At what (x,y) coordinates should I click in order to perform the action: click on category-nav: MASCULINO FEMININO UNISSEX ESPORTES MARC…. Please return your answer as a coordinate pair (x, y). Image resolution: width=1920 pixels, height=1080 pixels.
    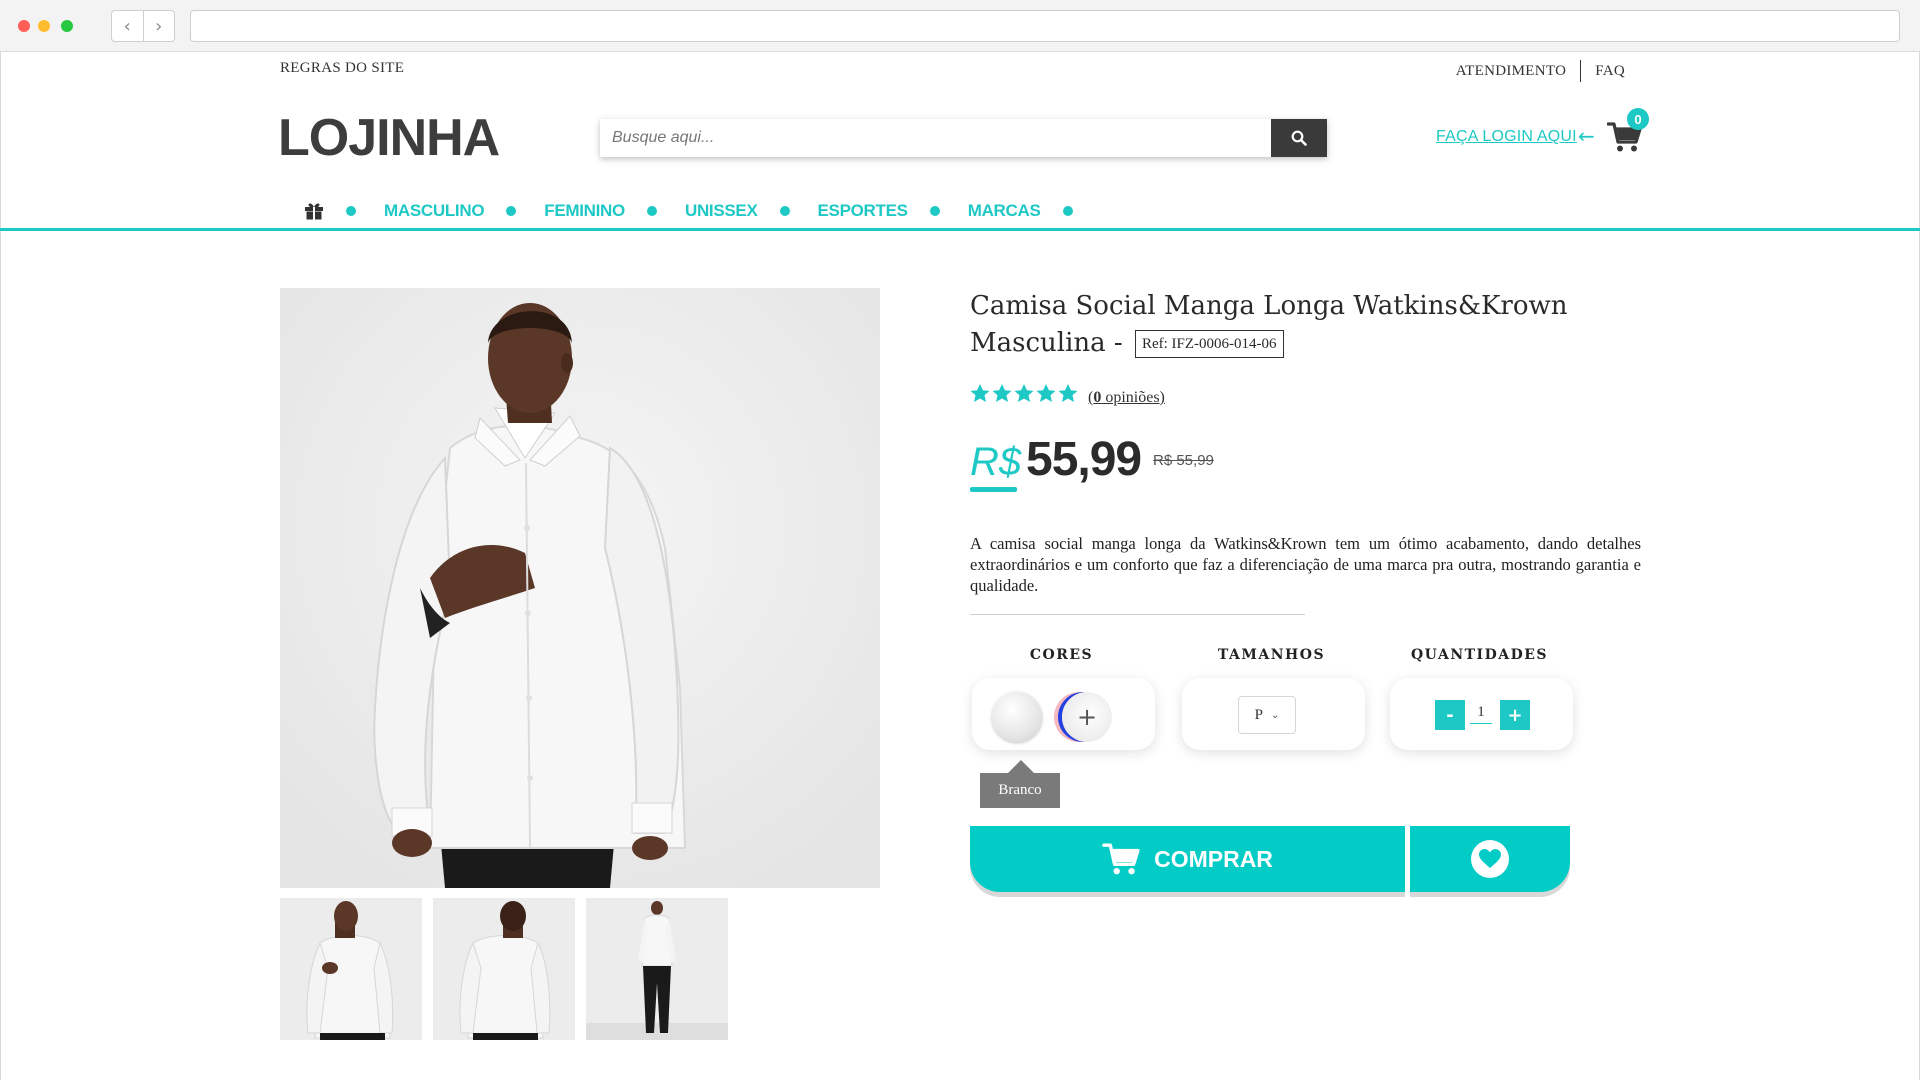
    Looking at the image, I should click on (688, 211).